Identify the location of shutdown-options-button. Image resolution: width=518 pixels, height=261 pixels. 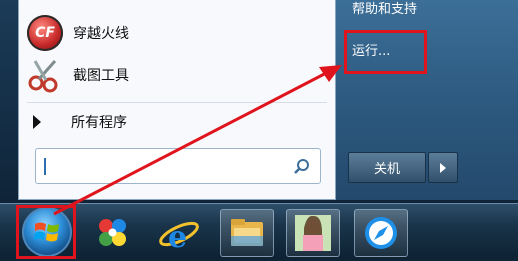
(443, 167).